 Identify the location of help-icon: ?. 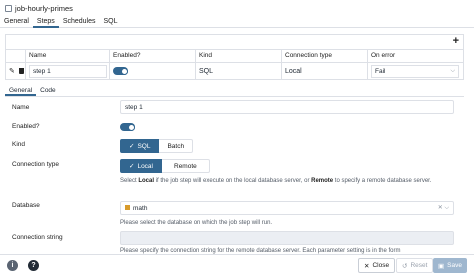
(33, 265).